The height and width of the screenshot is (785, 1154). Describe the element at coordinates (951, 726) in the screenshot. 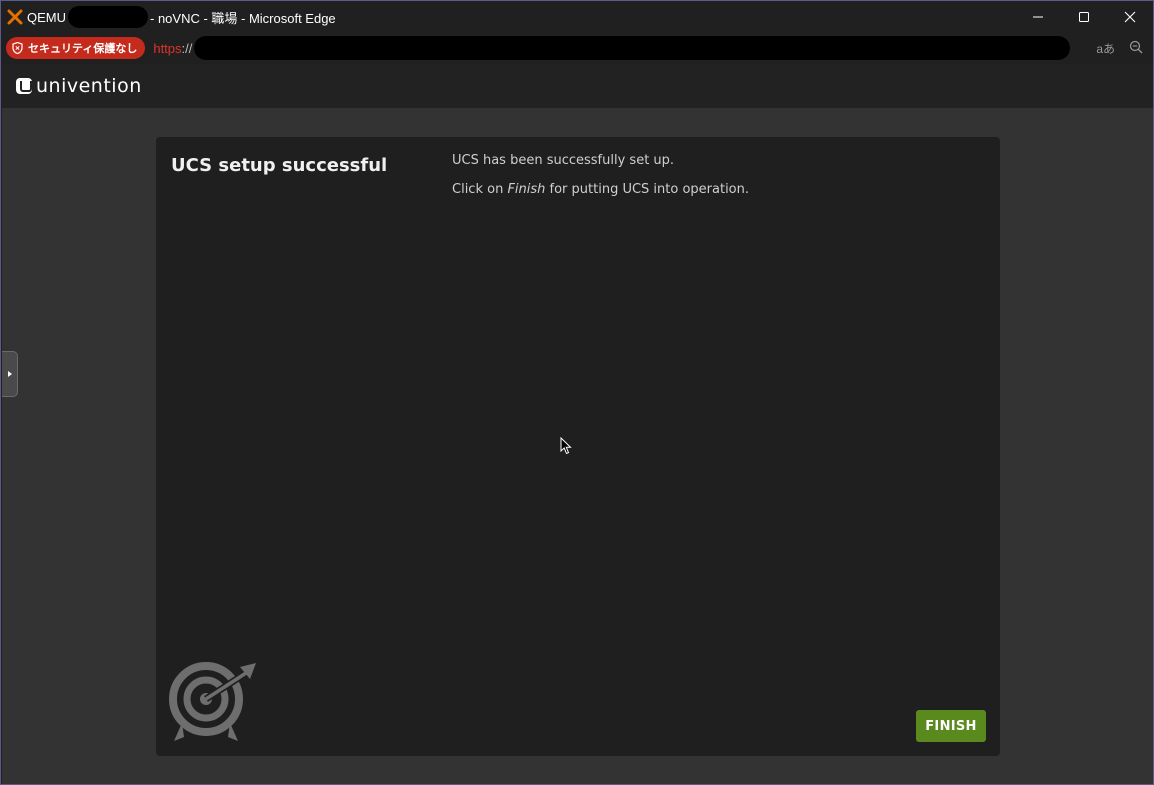

I see `finish-button: FINISH` at that location.